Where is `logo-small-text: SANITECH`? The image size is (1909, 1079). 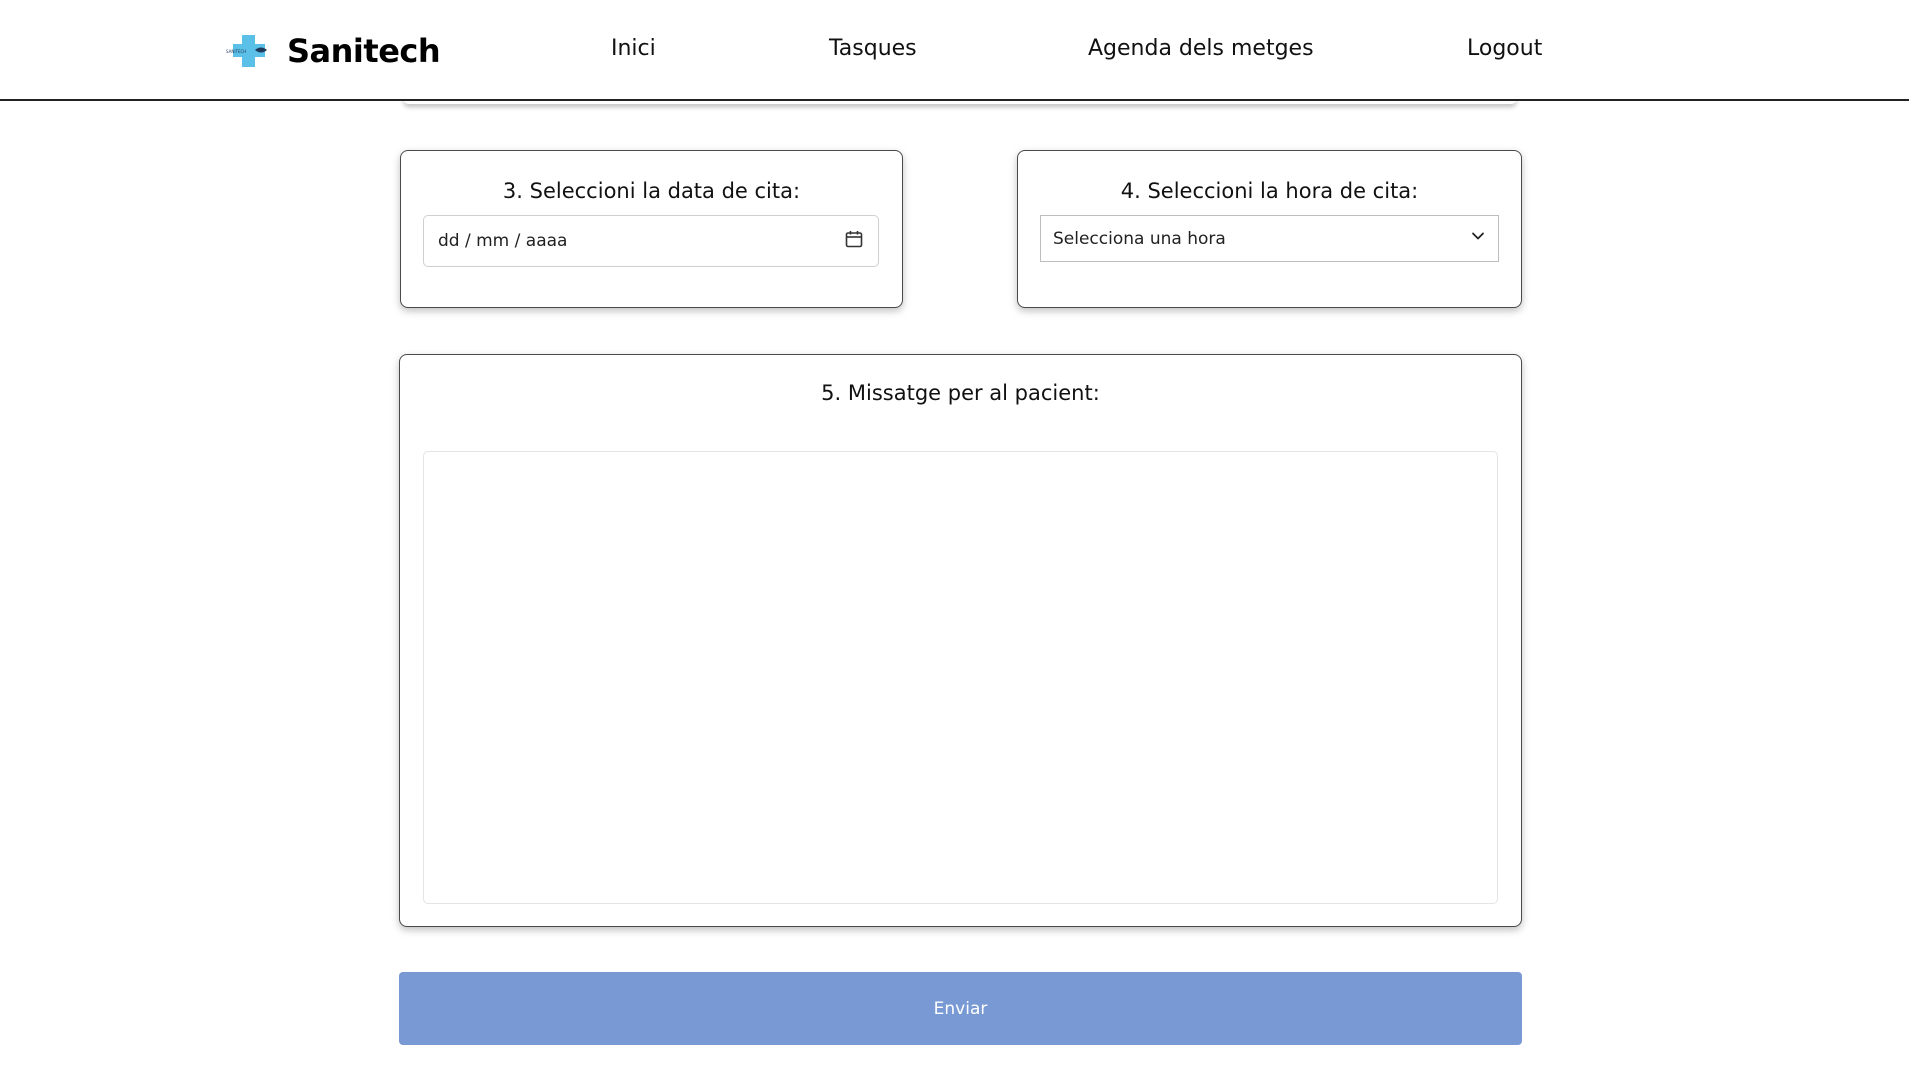
logo-small-text: SANITECH is located at coordinates (236, 51).